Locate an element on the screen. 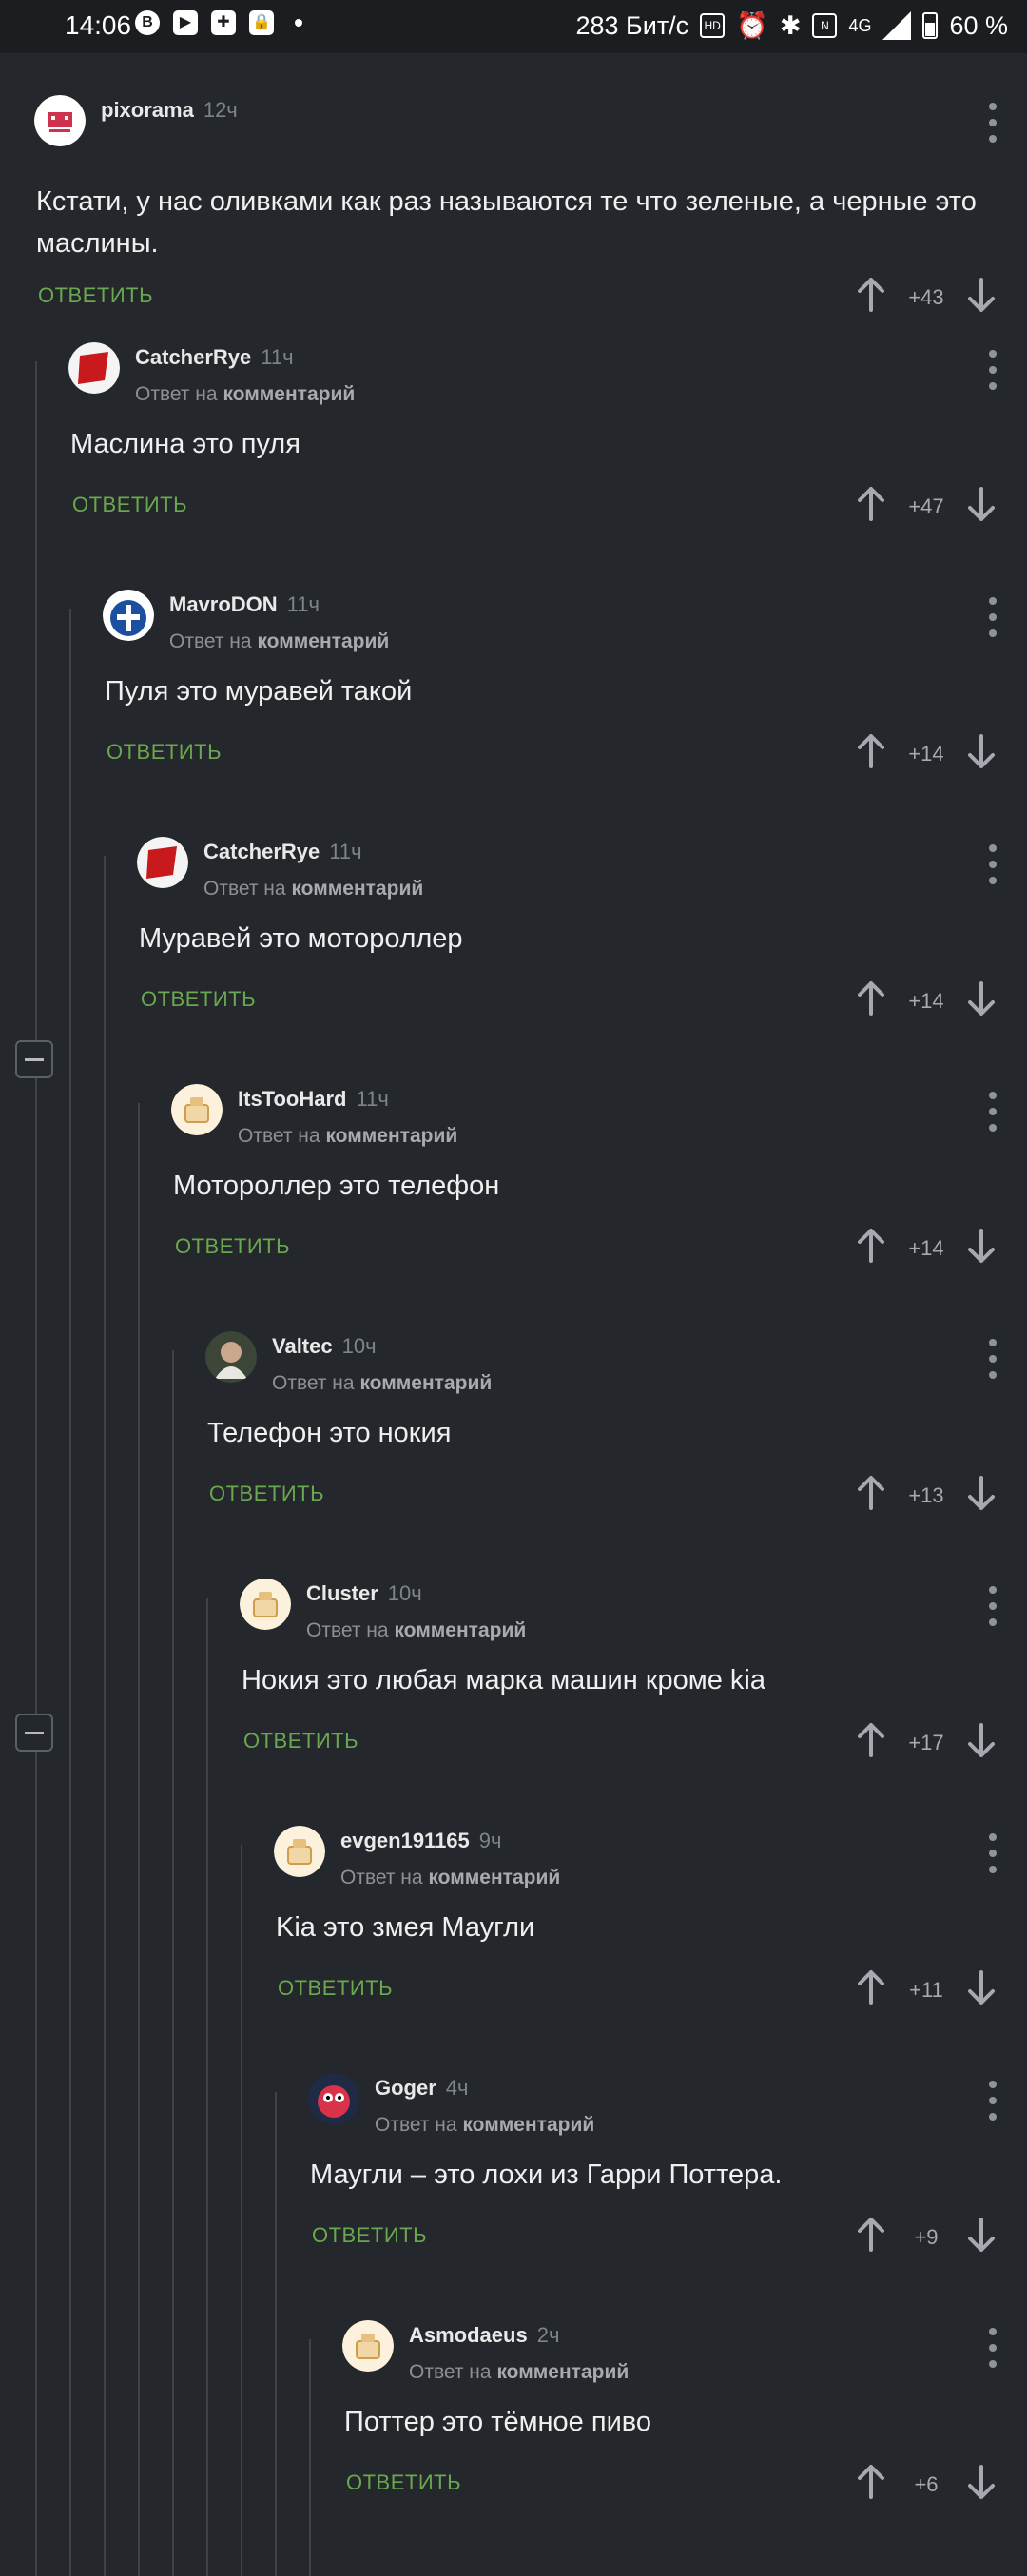  vote-controls: +6 is located at coordinates (926, 2484).